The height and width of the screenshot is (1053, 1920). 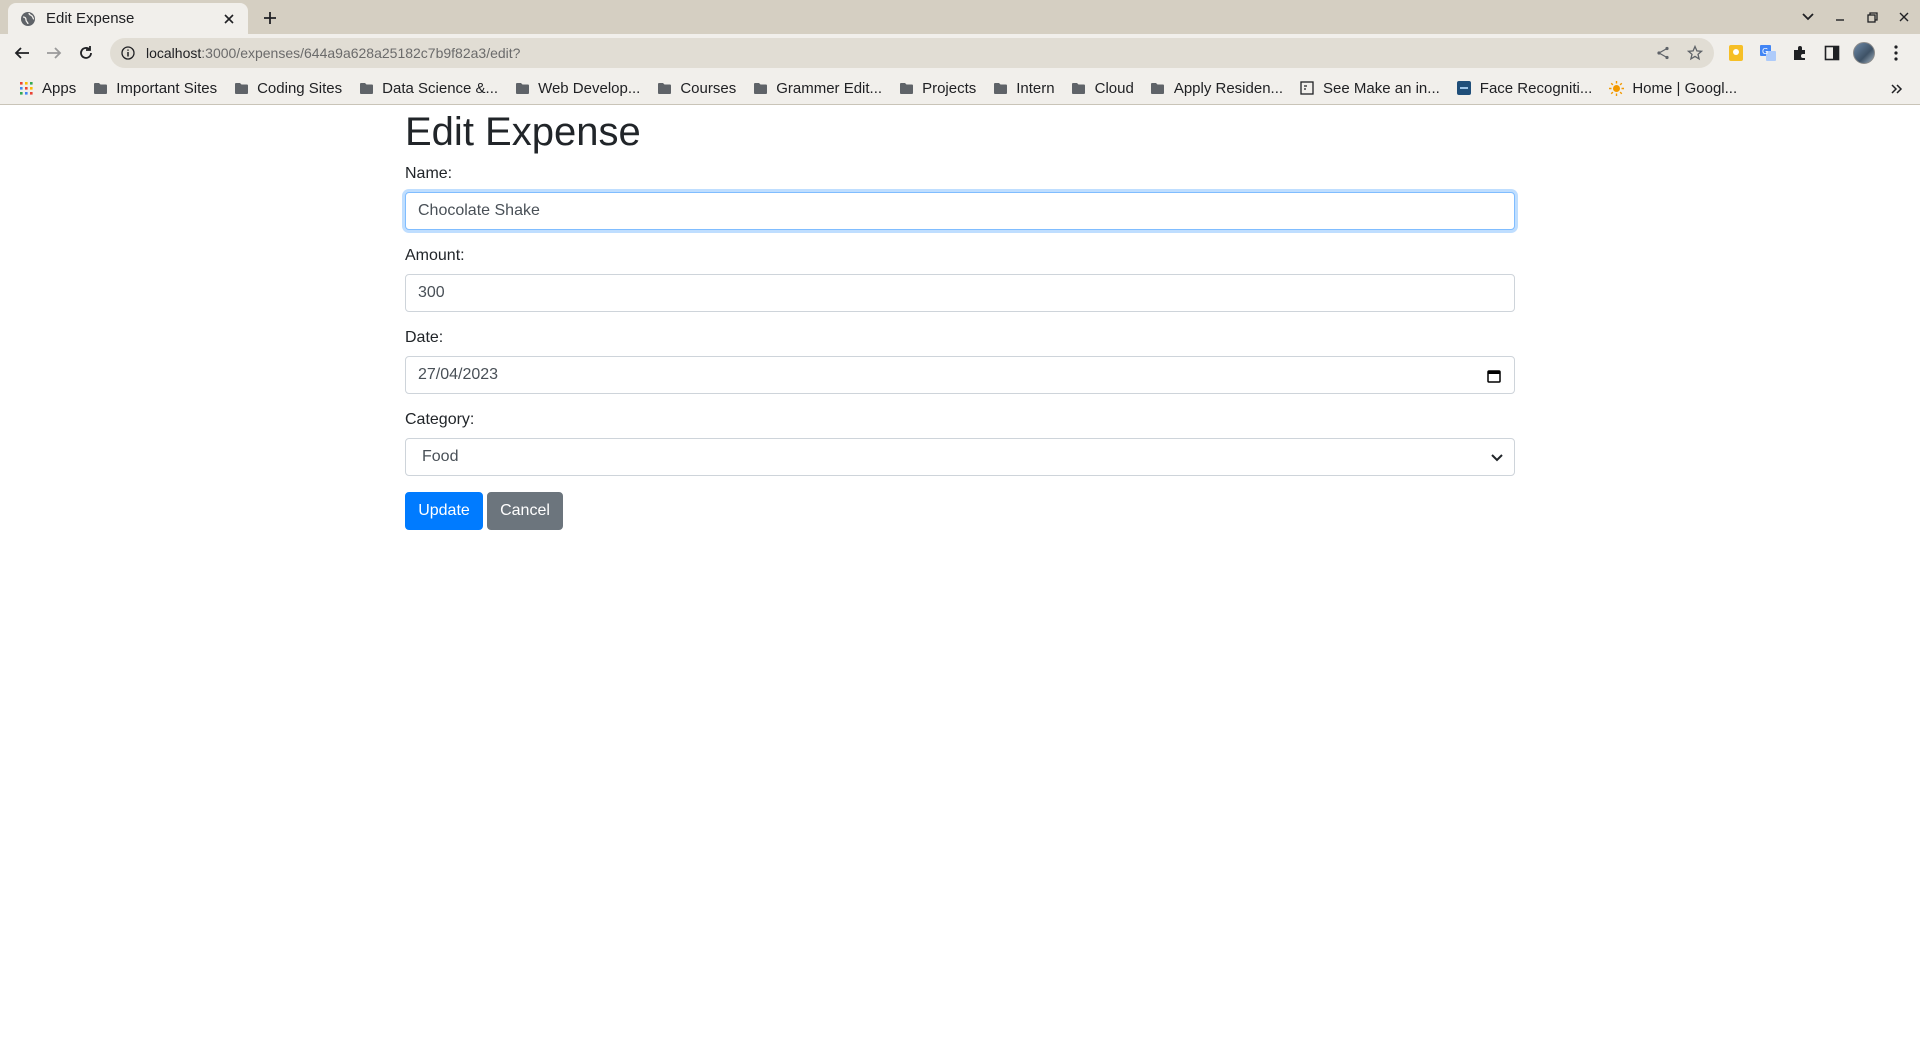 I want to click on sun-favicon, so click(x=1616, y=88).